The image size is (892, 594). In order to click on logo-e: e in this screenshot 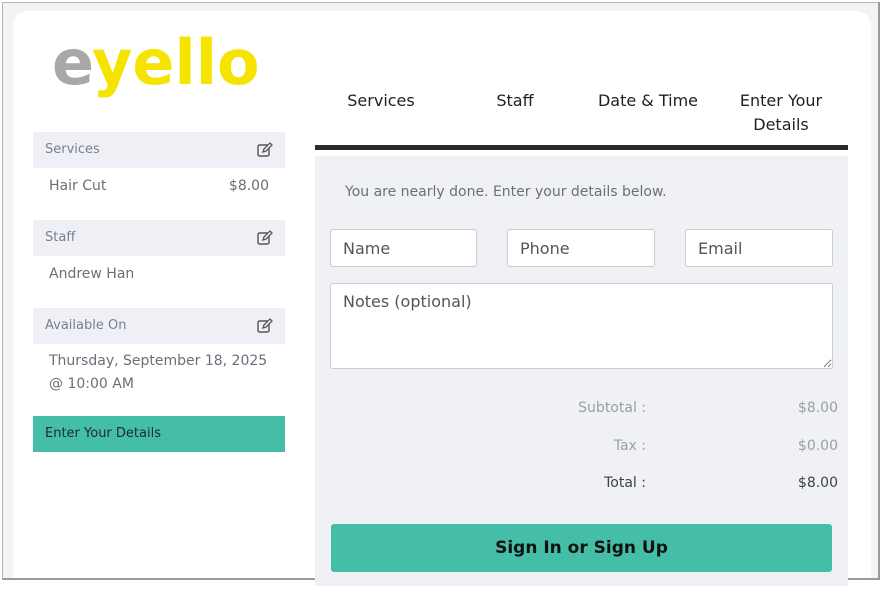, I will do `click(73, 66)`.